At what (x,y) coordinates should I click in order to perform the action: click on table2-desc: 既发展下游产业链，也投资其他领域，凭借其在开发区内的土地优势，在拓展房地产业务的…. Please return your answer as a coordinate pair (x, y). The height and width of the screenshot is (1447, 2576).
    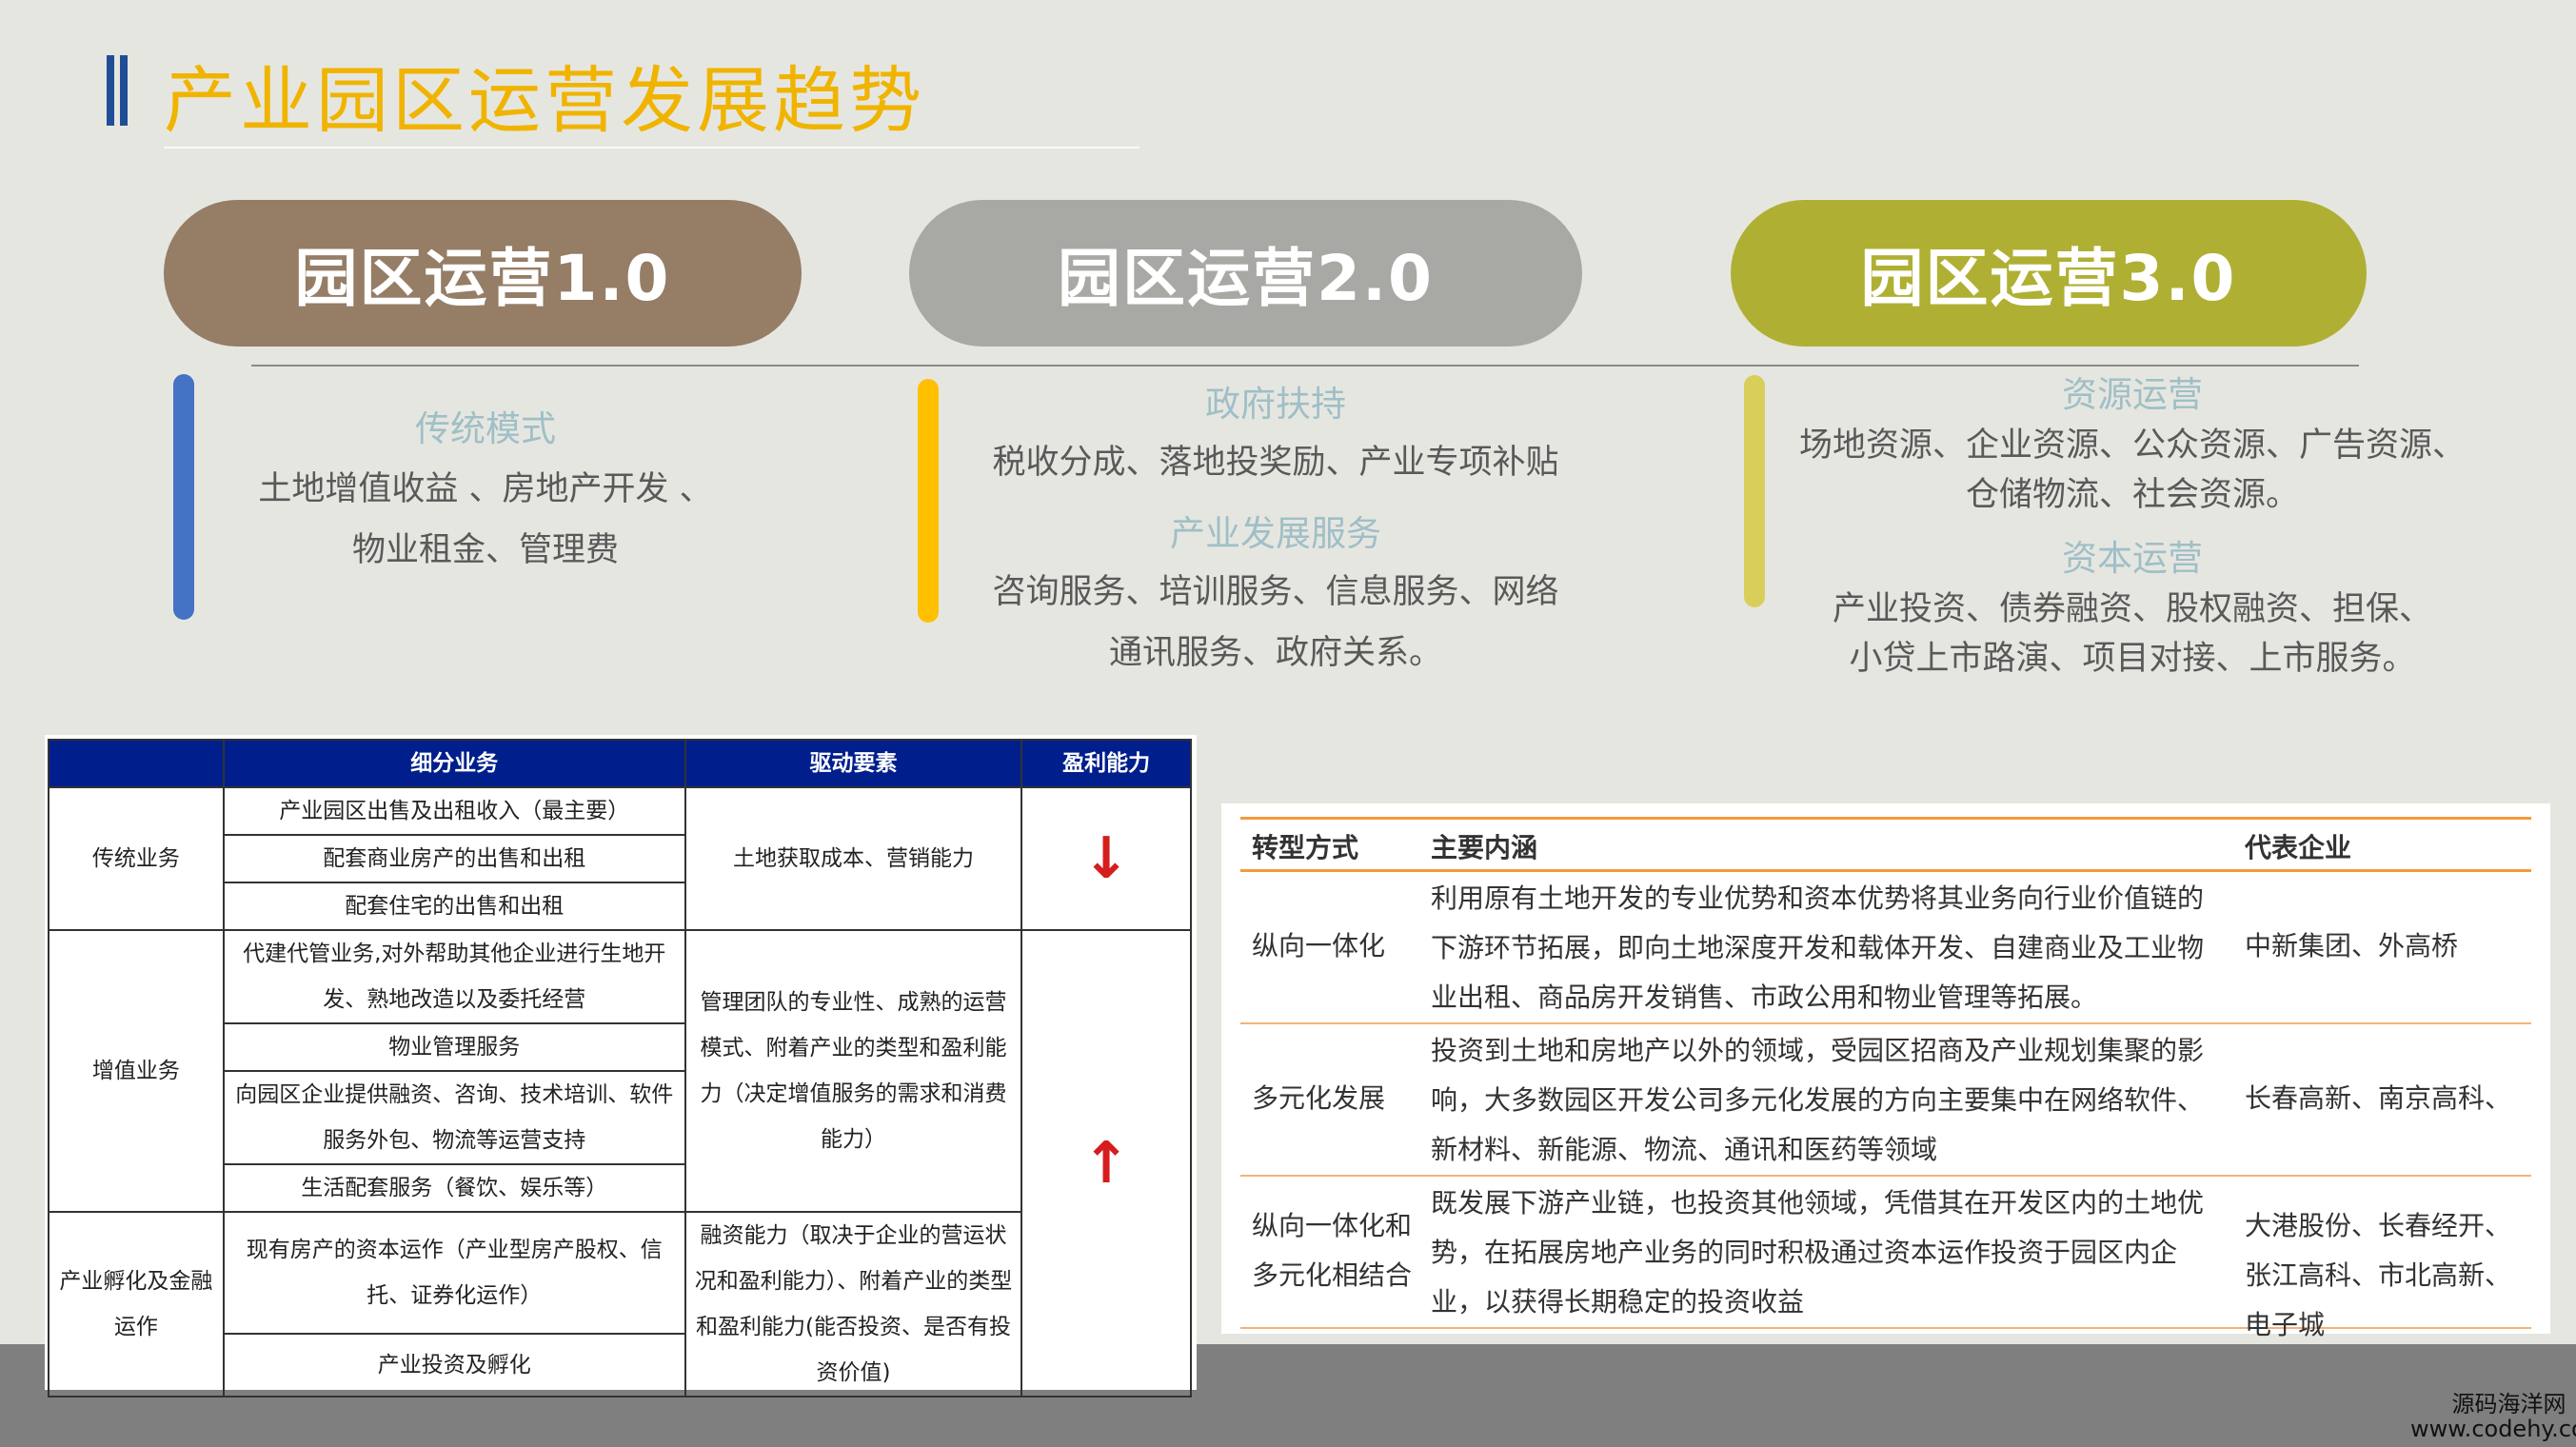
    Looking at the image, I should click on (1818, 1252).